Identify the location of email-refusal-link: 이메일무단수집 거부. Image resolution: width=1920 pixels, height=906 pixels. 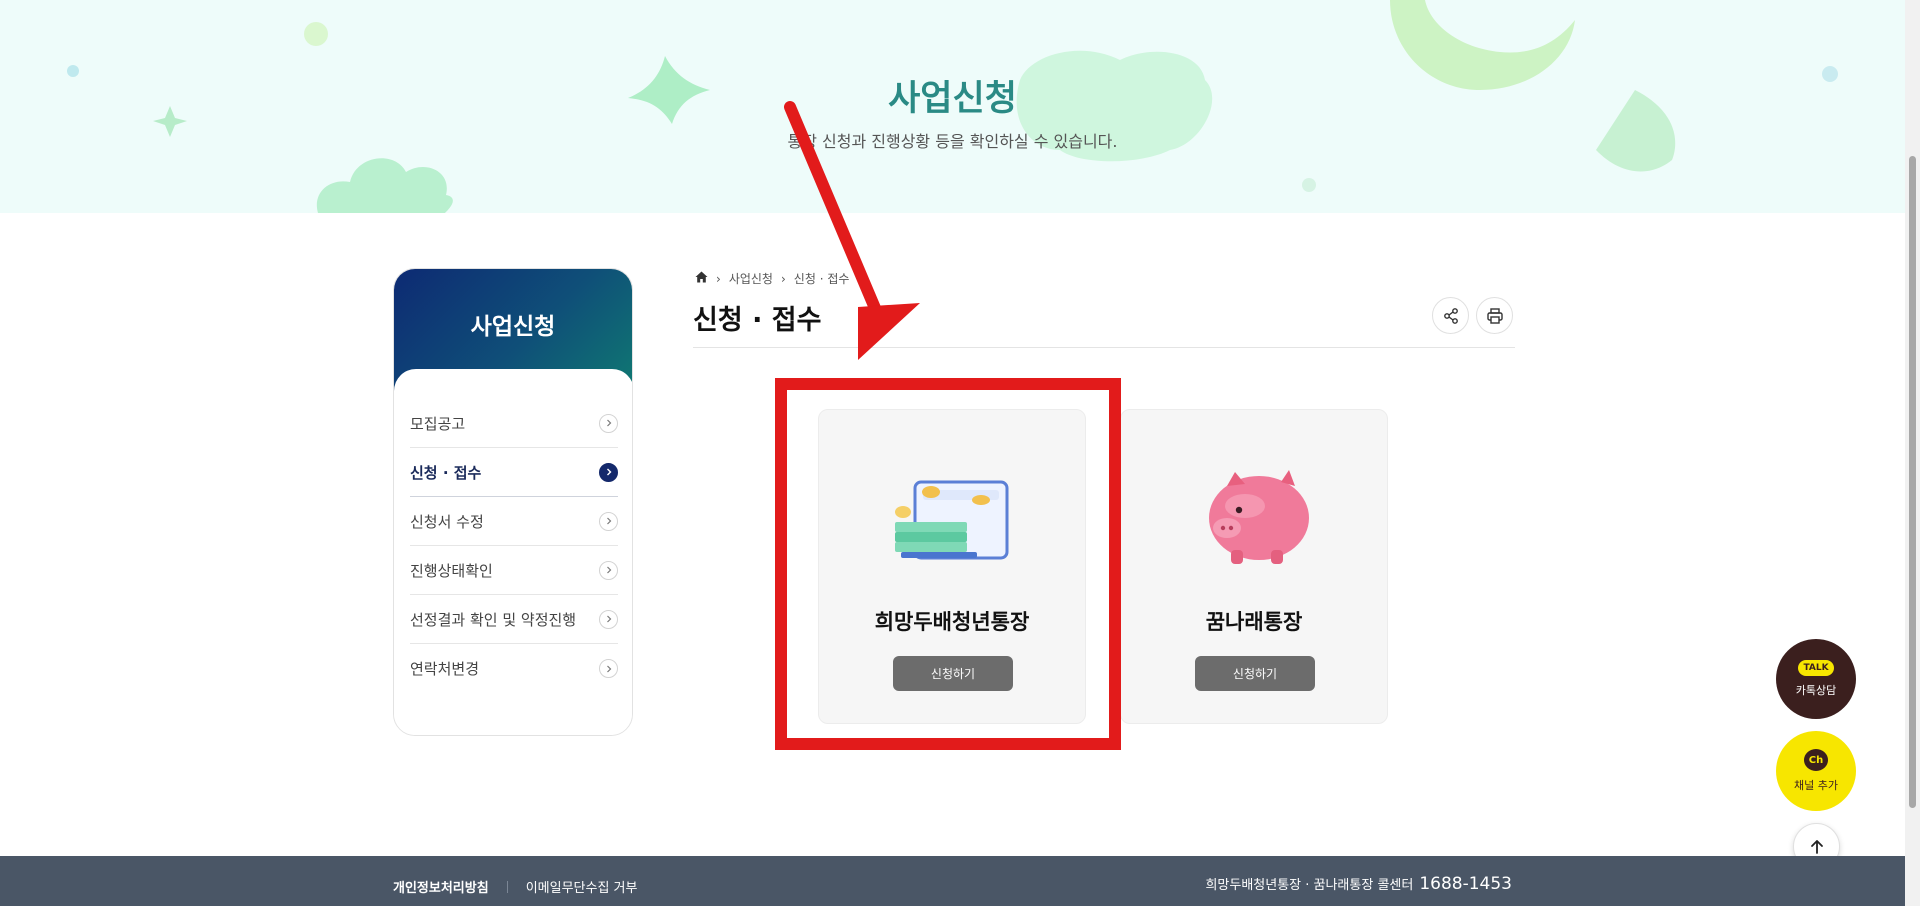
(582, 886).